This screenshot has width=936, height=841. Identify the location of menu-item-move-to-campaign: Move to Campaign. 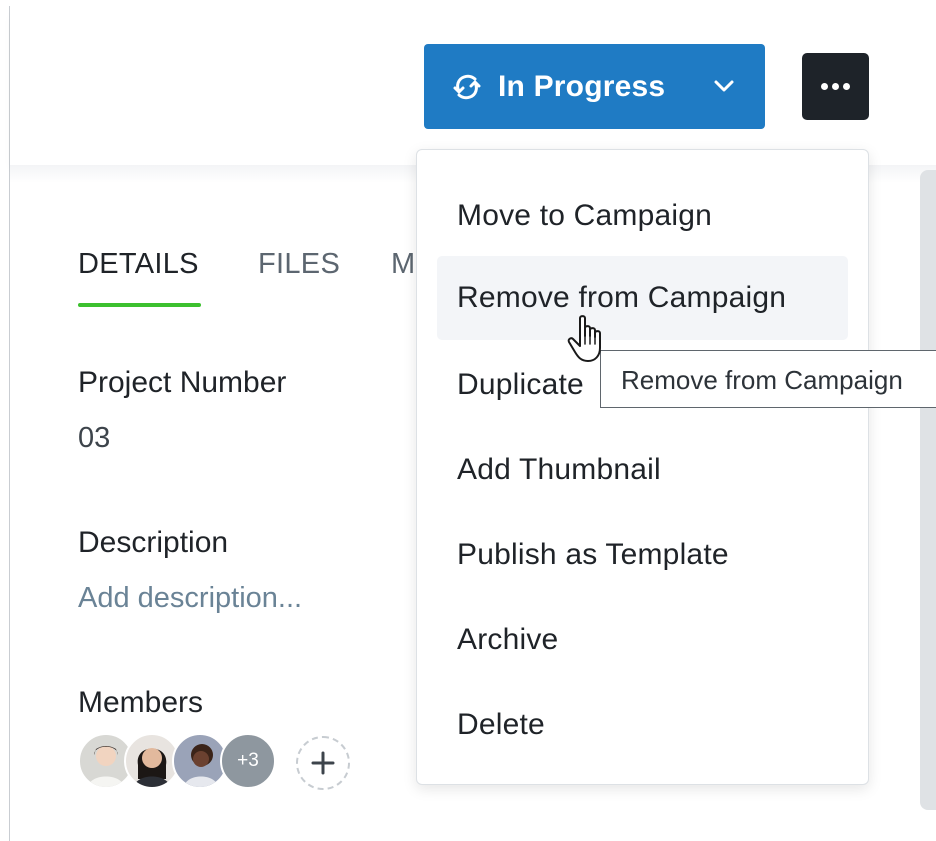
(642, 216).